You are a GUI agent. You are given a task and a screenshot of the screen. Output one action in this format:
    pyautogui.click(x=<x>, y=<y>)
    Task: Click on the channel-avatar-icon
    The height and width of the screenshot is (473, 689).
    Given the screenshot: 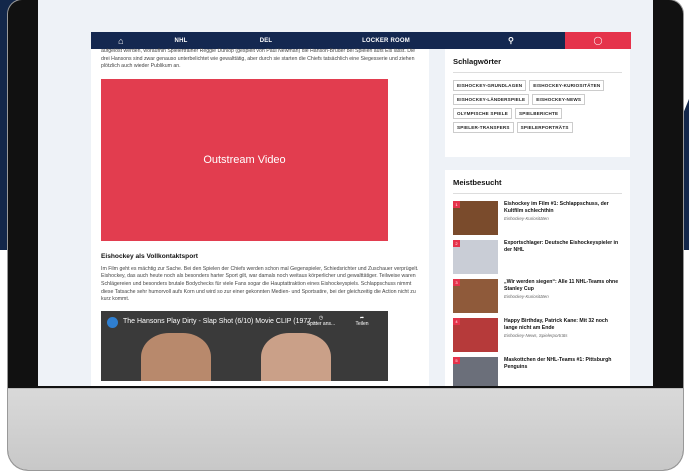 What is the action you would take?
    pyautogui.click(x=112, y=322)
    